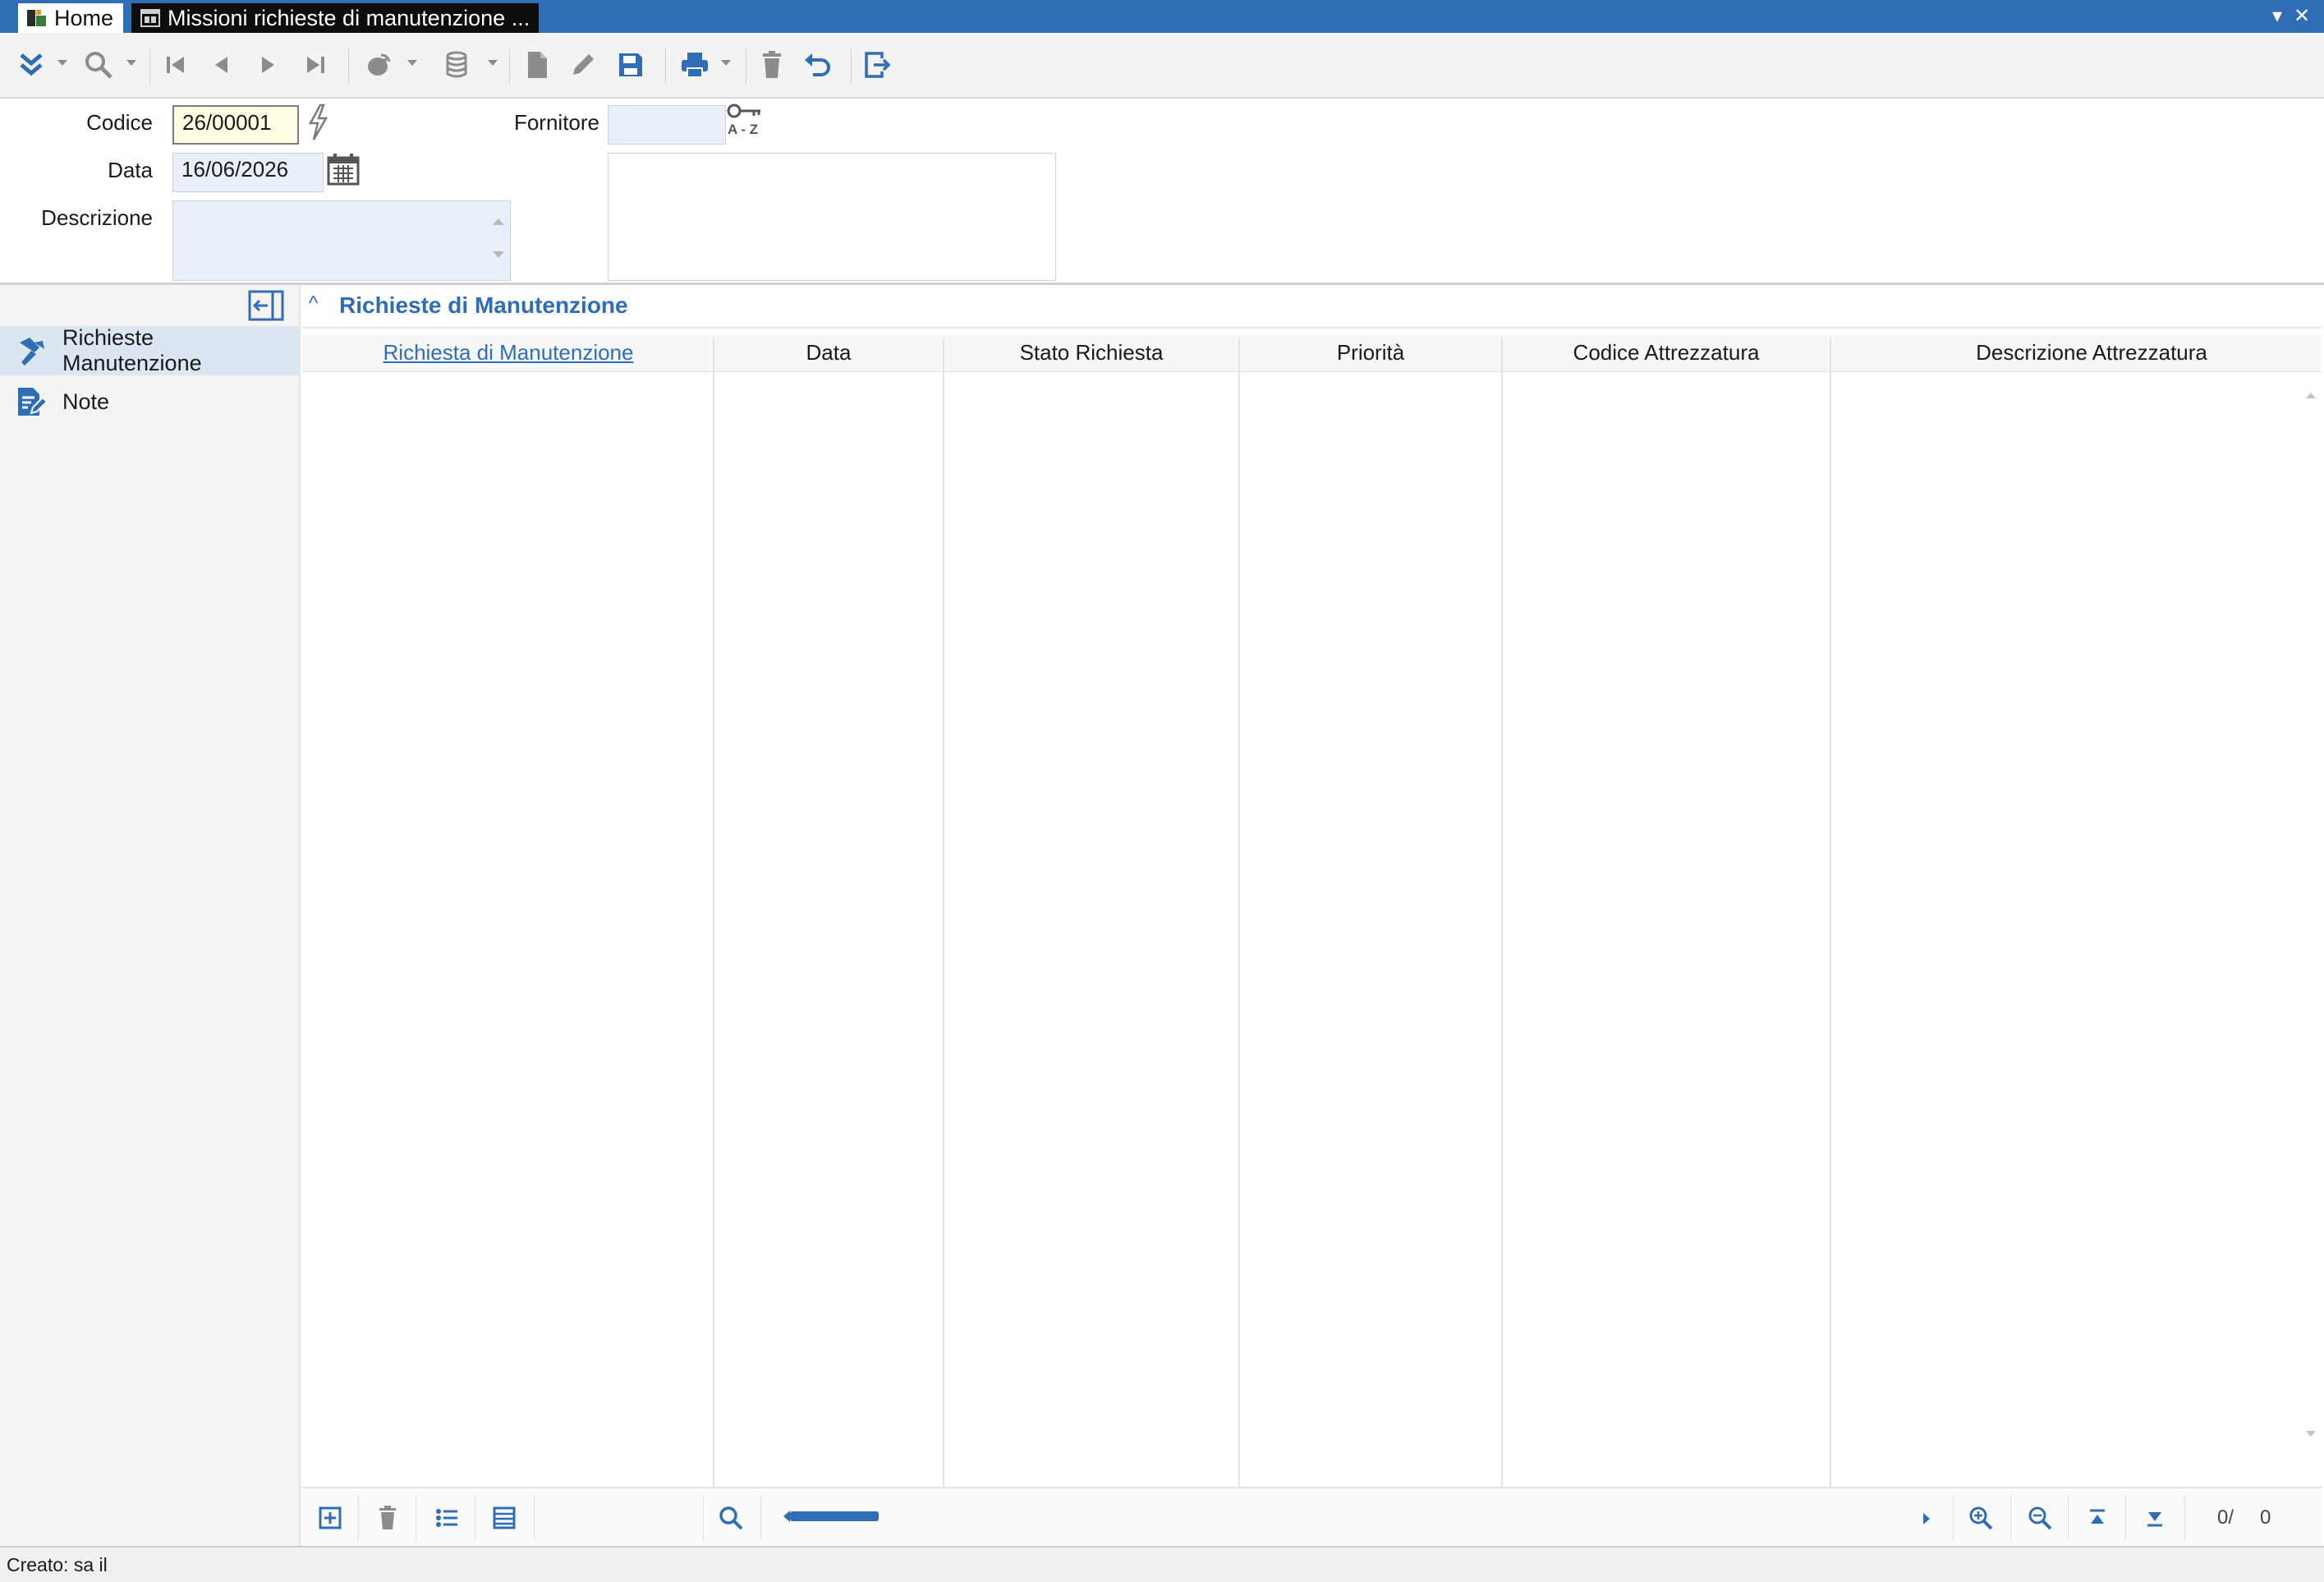 The image size is (2324, 1582). I want to click on search-icon, so click(731, 1518).